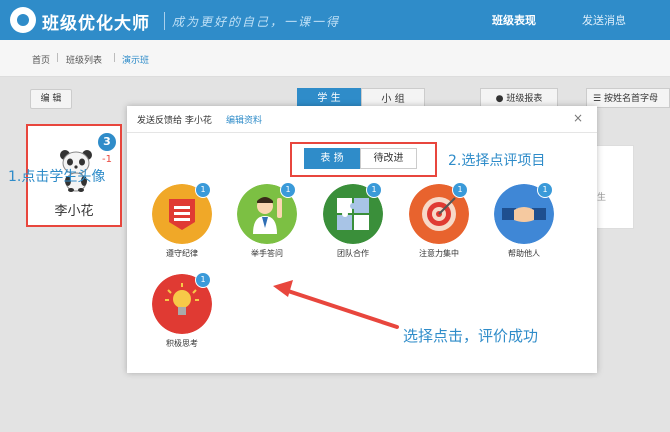  Describe the element at coordinates (353, 253) in the screenshot. I see `item-label: 团队合作` at that location.